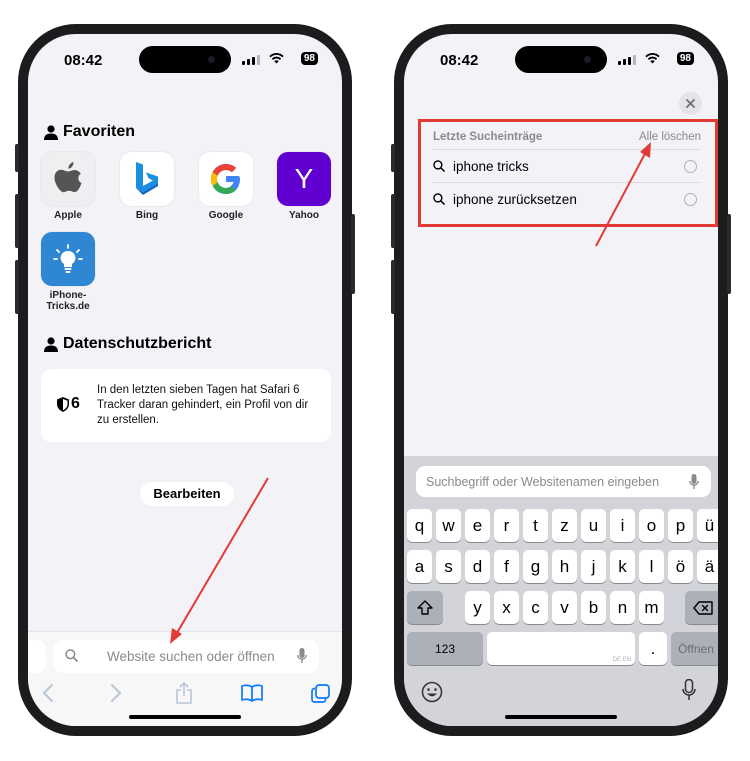 The image size is (750, 761). I want to click on keyboard-language-indicator: DE EN, so click(621, 660).